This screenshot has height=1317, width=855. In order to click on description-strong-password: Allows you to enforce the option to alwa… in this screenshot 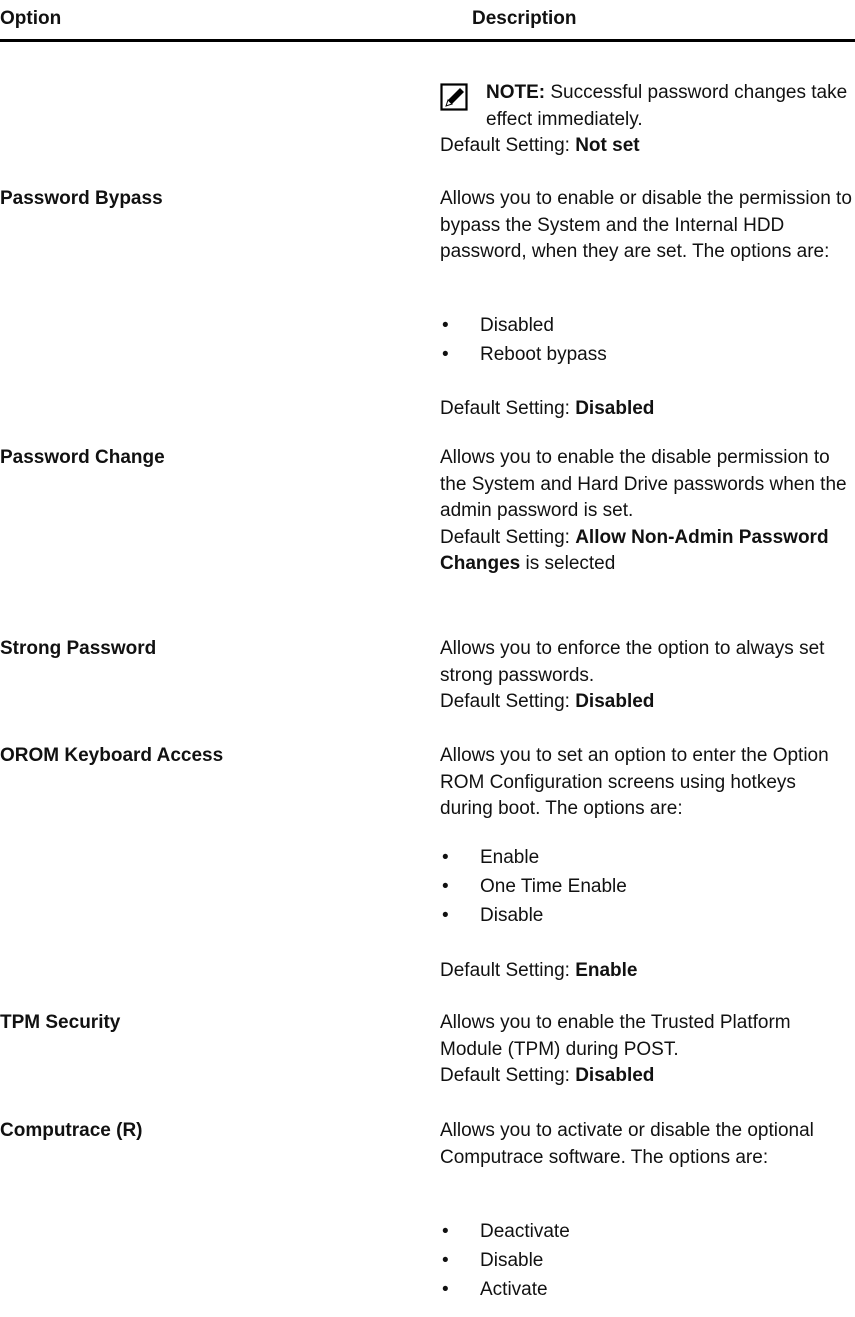, I will do `click(646, 676)`.